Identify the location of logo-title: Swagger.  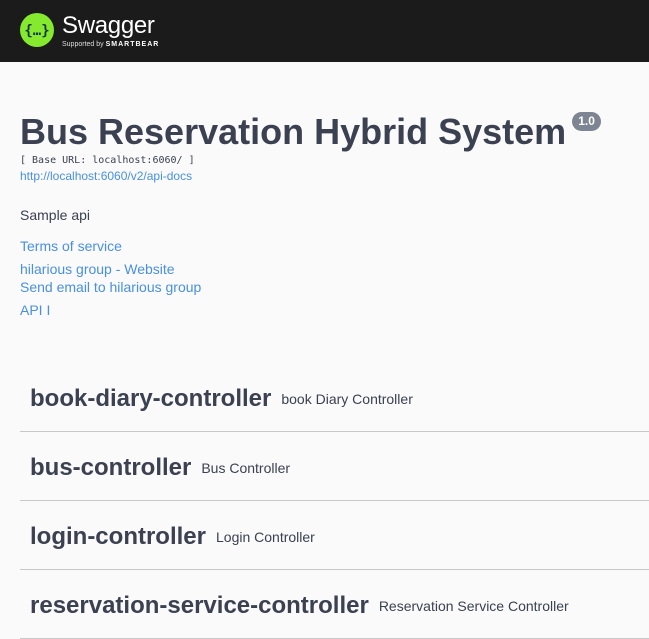
(108, 25).